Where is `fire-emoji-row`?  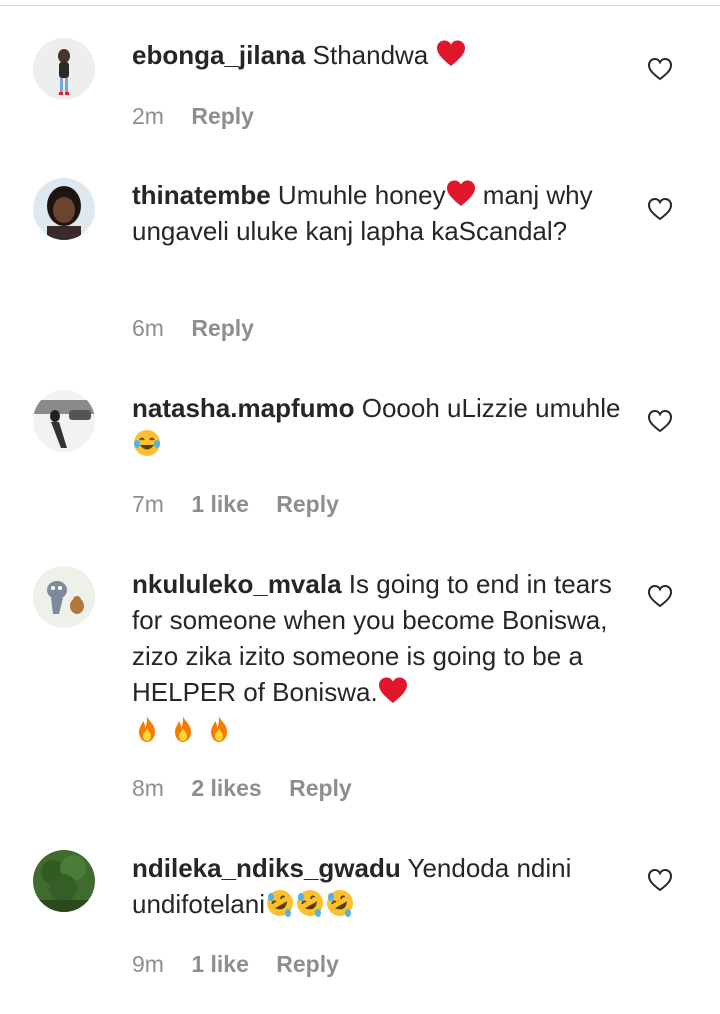
fire-emoji-row is located at coordinates (377, 730).